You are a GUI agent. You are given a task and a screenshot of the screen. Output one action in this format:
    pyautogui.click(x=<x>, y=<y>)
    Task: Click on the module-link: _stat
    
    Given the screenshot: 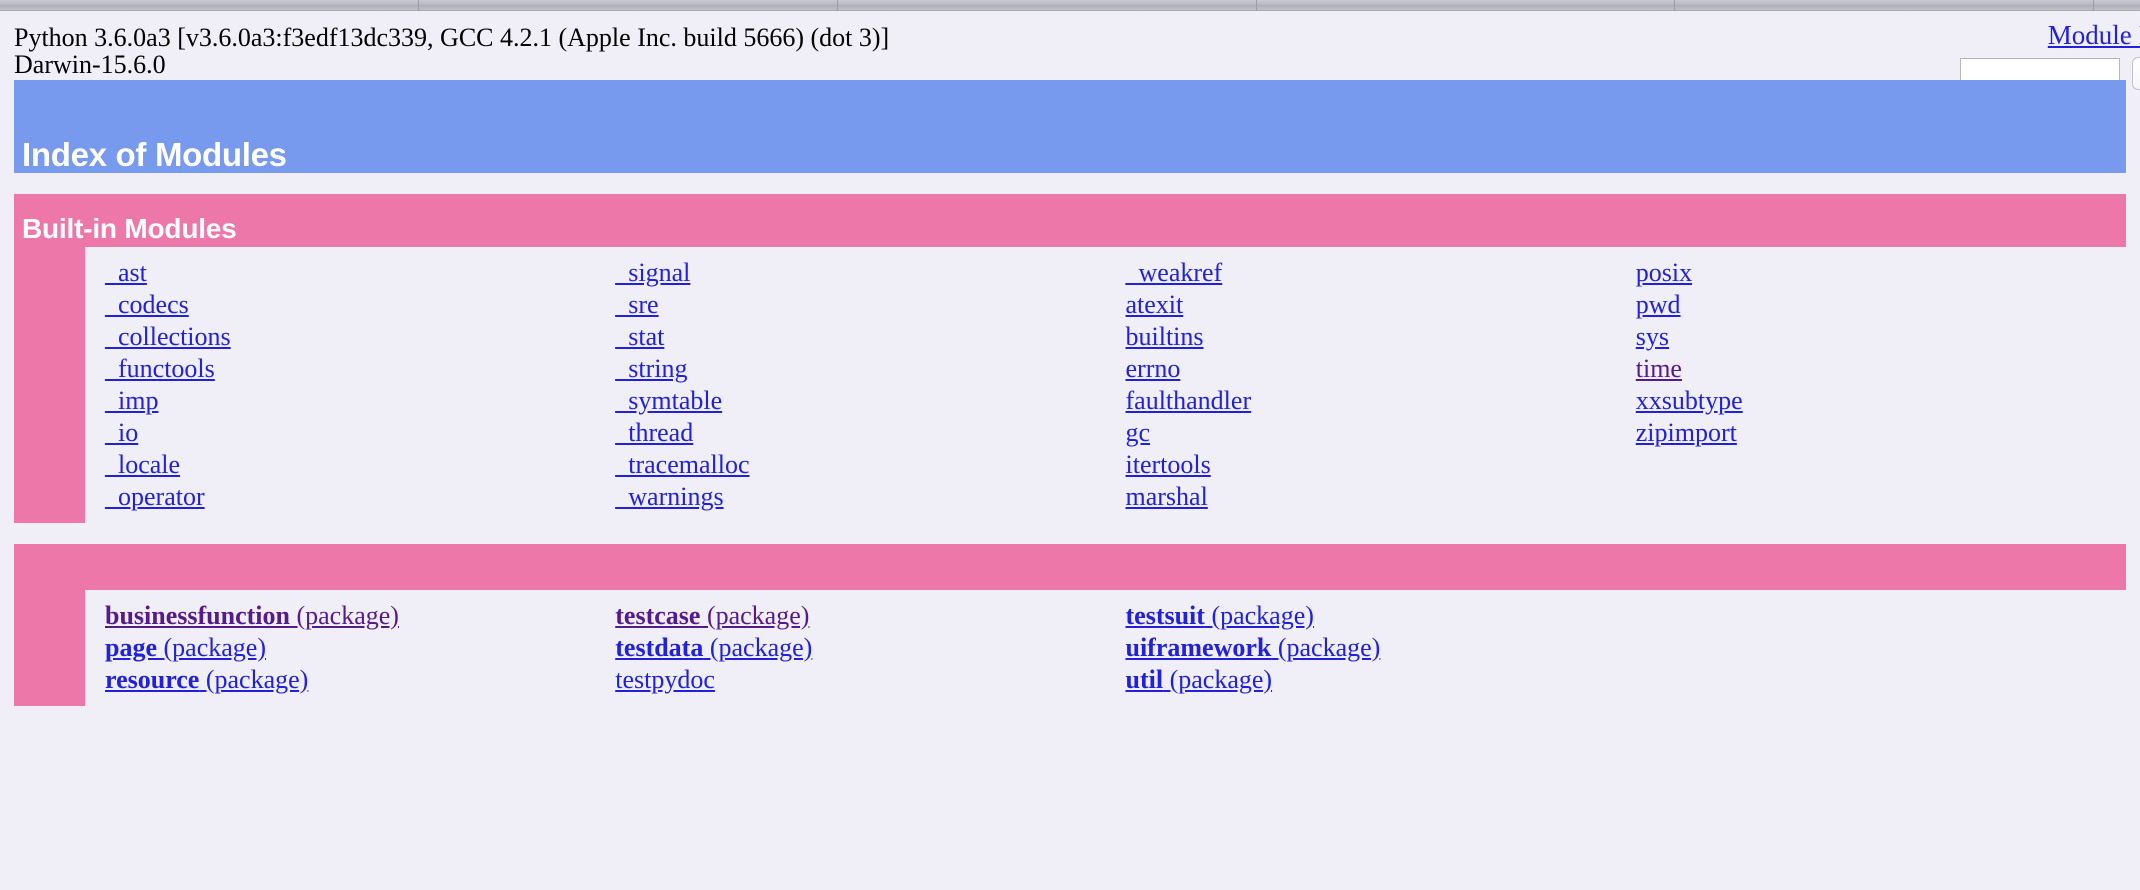 What is the action you would take?
    pyautogui.click(x=860, y=337)
    